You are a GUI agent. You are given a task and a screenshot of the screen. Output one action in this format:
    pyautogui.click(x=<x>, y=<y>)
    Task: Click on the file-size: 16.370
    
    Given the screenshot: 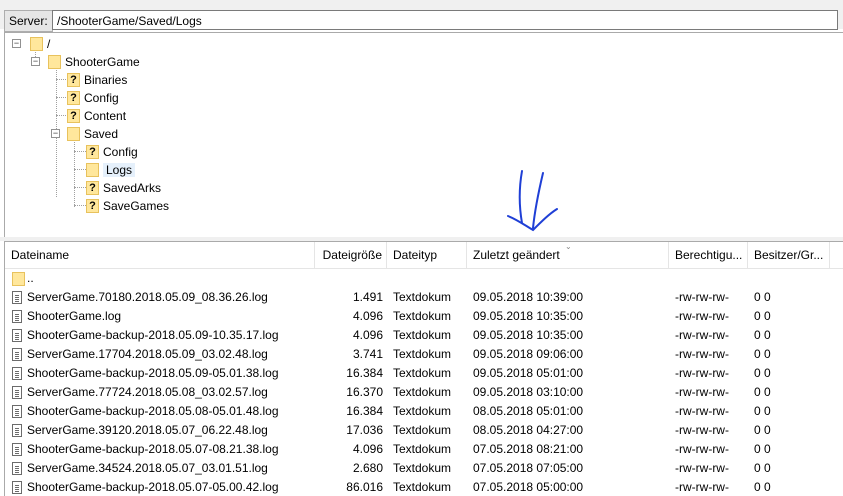 What is the action you would take?
    pyautogui.click(x=364, y=392)
    